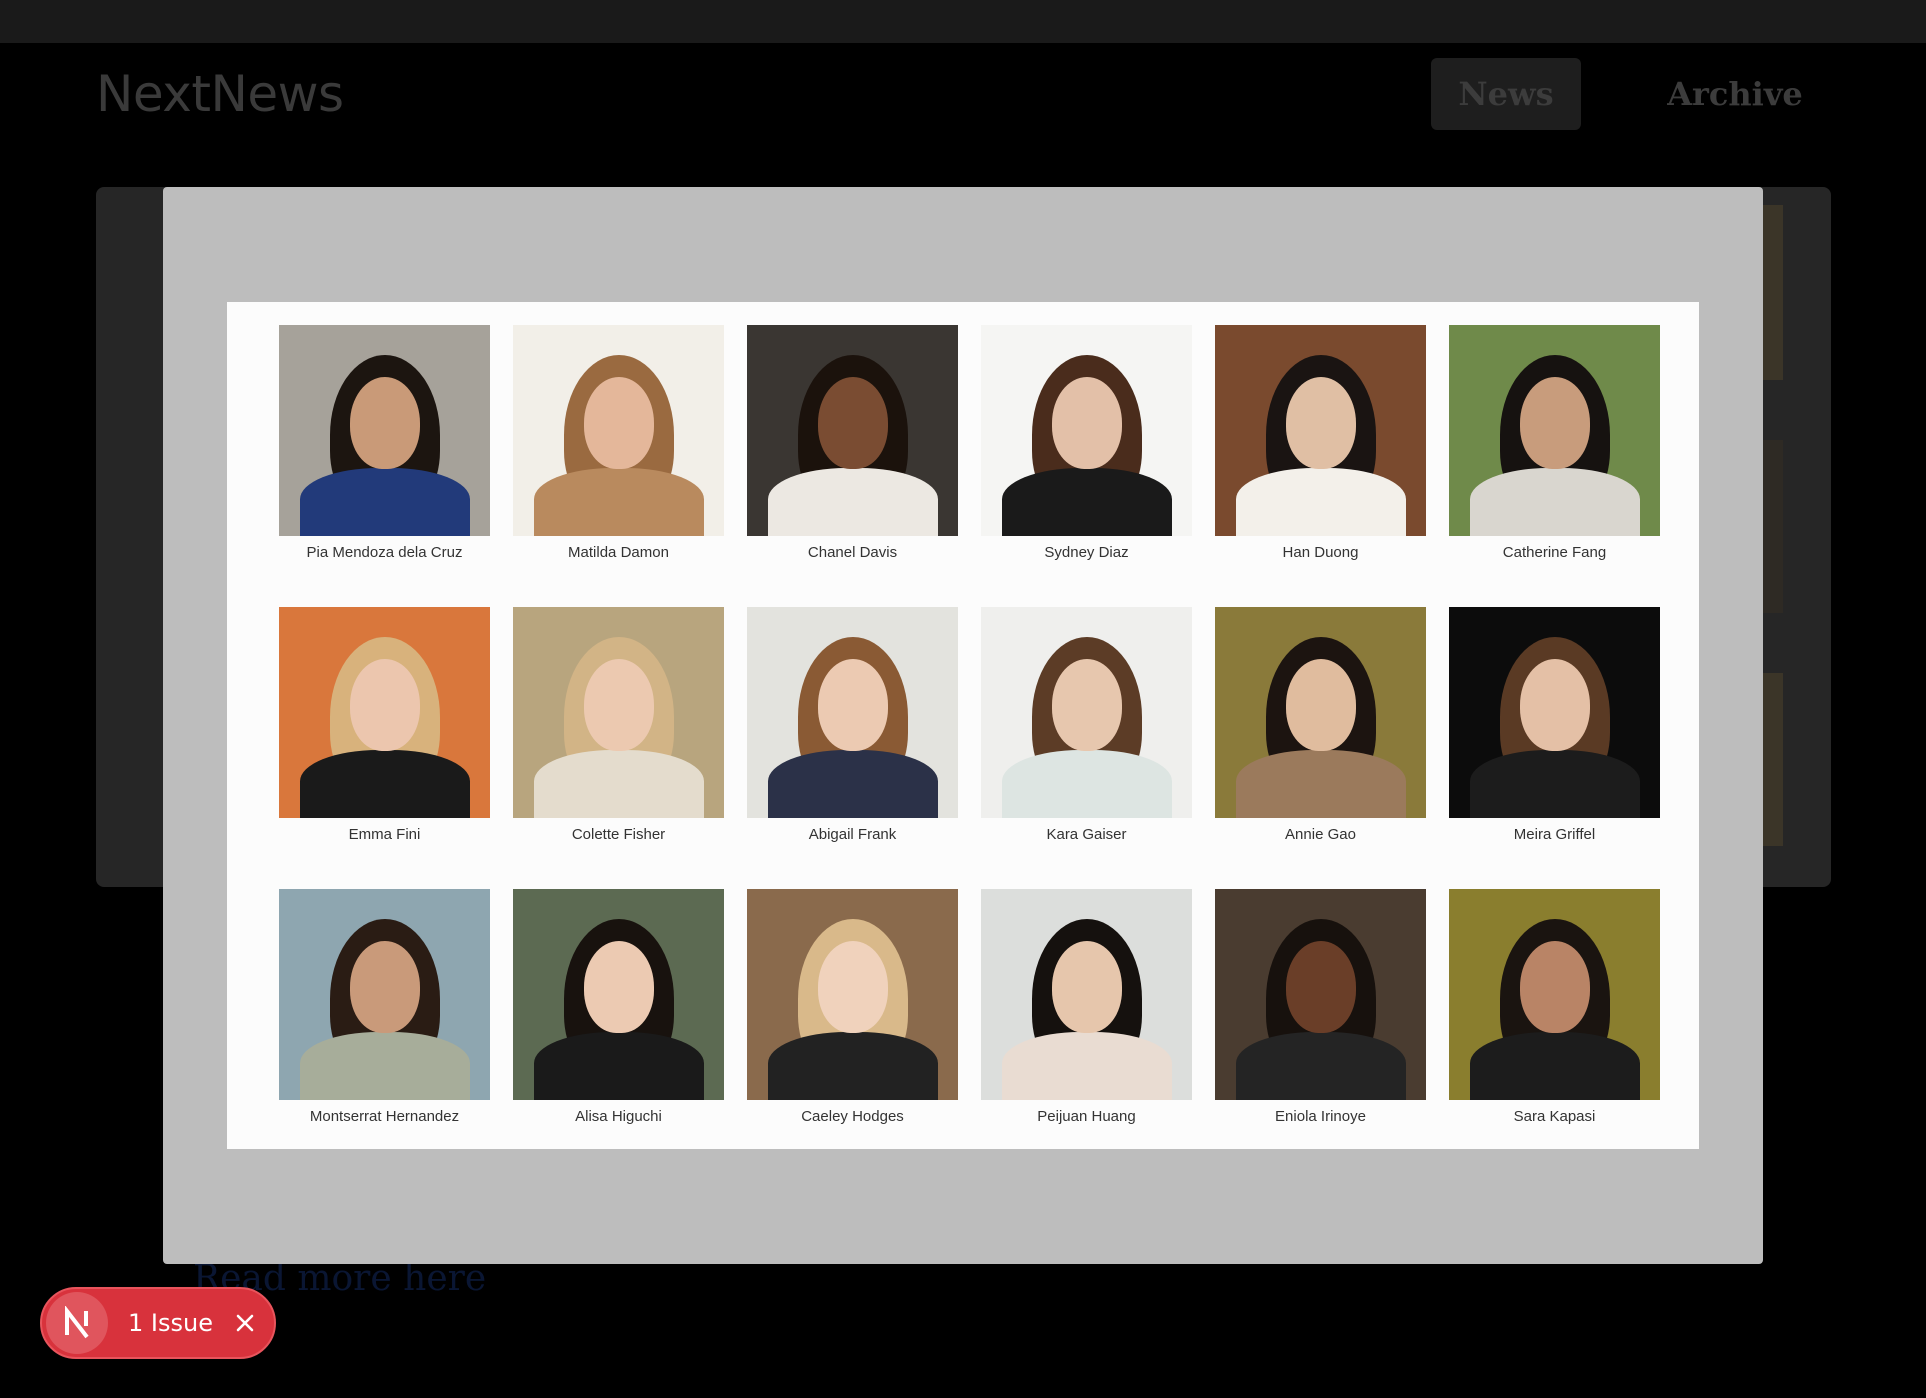 This screenshot has height=1398, width=1926. What do you see at coordinates (1554, 1116) in the screenshot?
I see `staff-name: Sara Kapasi` at bounding box center [1554, 1116].